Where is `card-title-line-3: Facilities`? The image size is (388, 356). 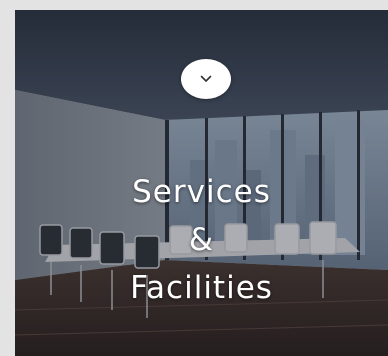 card-title-line-3: Facilities is located at coordinates (201, 288).